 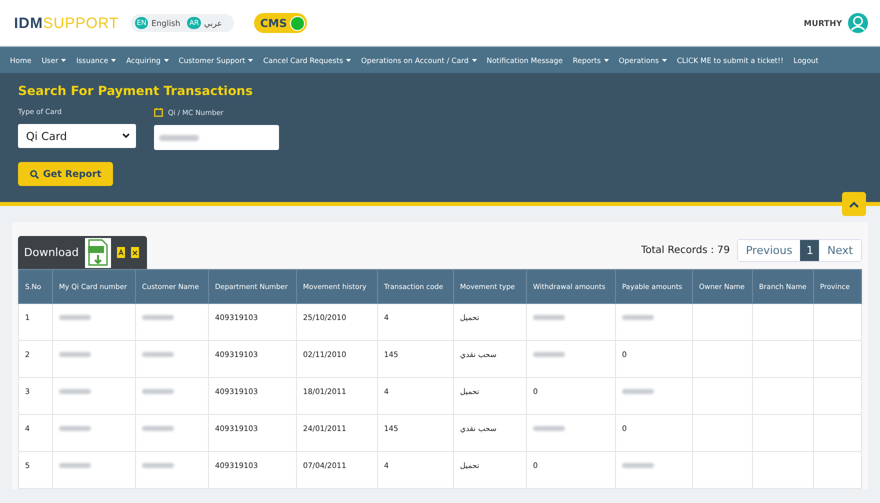 What do you see at coordinates (823, 23) in the screenshot?
I see `user-name: MURTHY` at bounding box center [823, 23].